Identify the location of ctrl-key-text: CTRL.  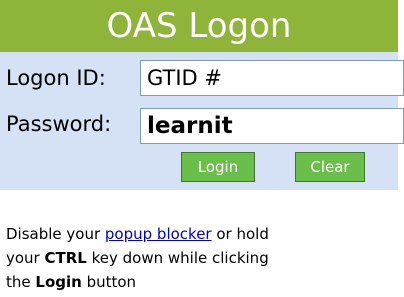
(65, 258).